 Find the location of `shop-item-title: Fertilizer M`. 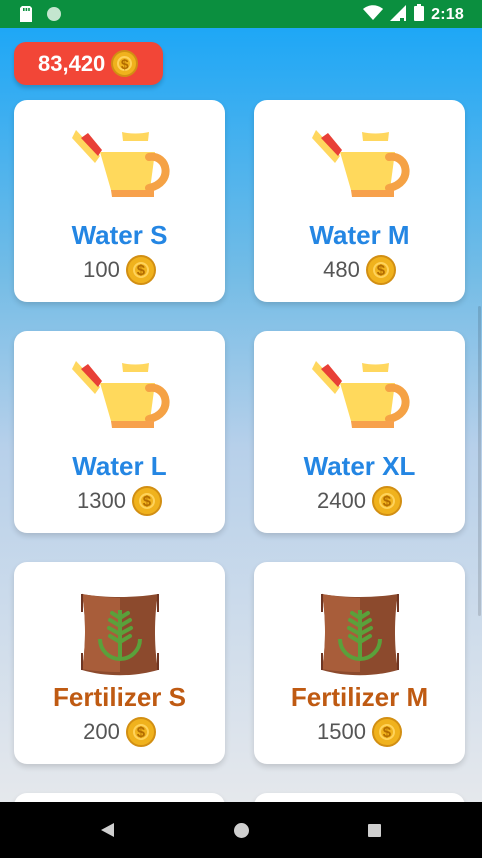

shop-item-title: Fertilizer M is located at coordinates (359, 697).